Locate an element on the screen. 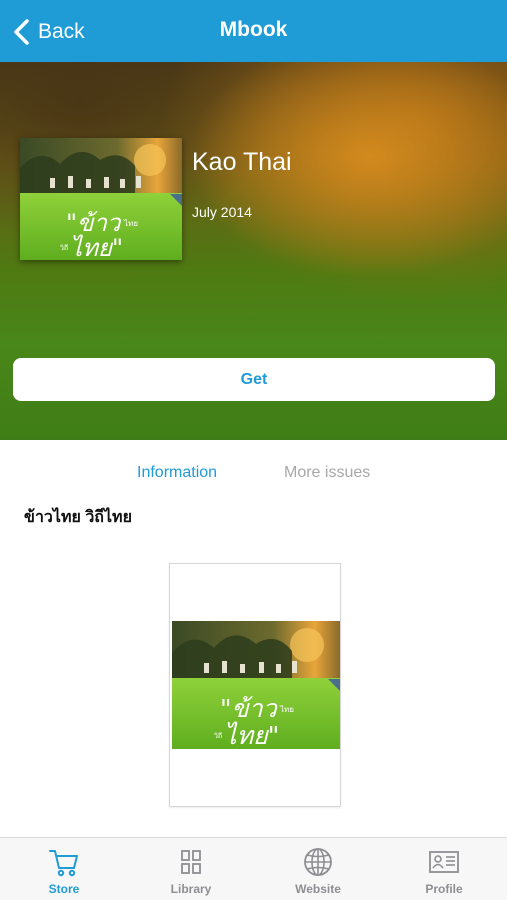 The width and height of the screenshot is (507, 900). tab-information: Information is located at coordinates (177, 473).